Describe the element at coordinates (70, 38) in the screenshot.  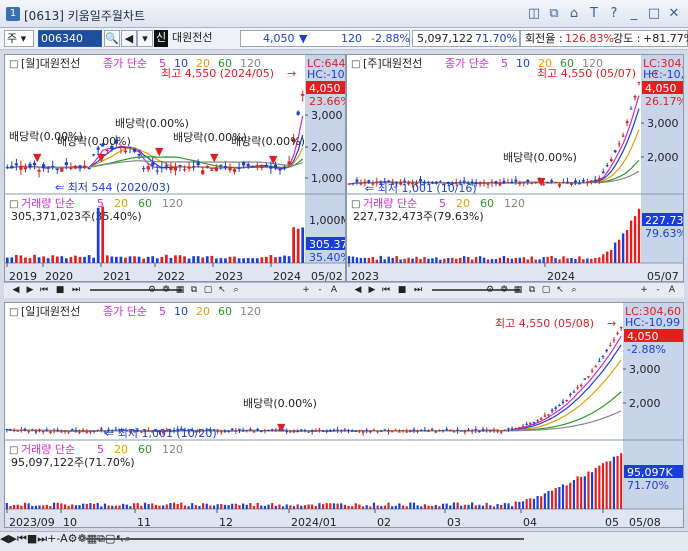
I see `stock-code-input: 006340` at that location.